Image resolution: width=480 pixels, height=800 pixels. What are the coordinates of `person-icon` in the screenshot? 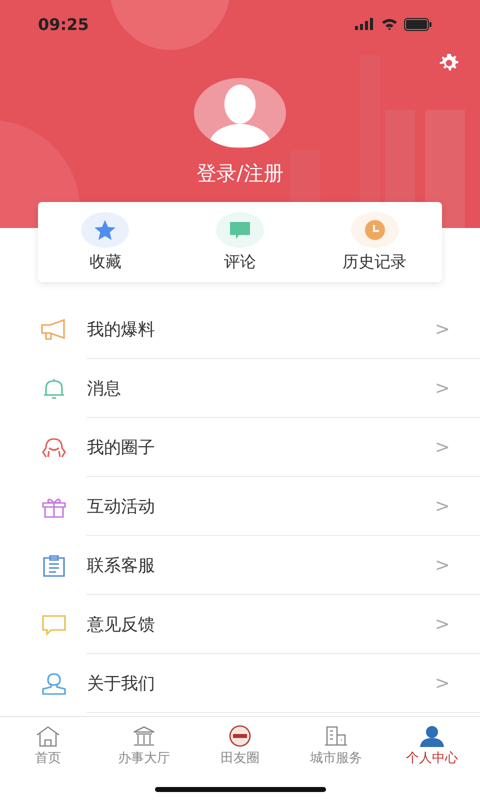 It's located at (432, 736).